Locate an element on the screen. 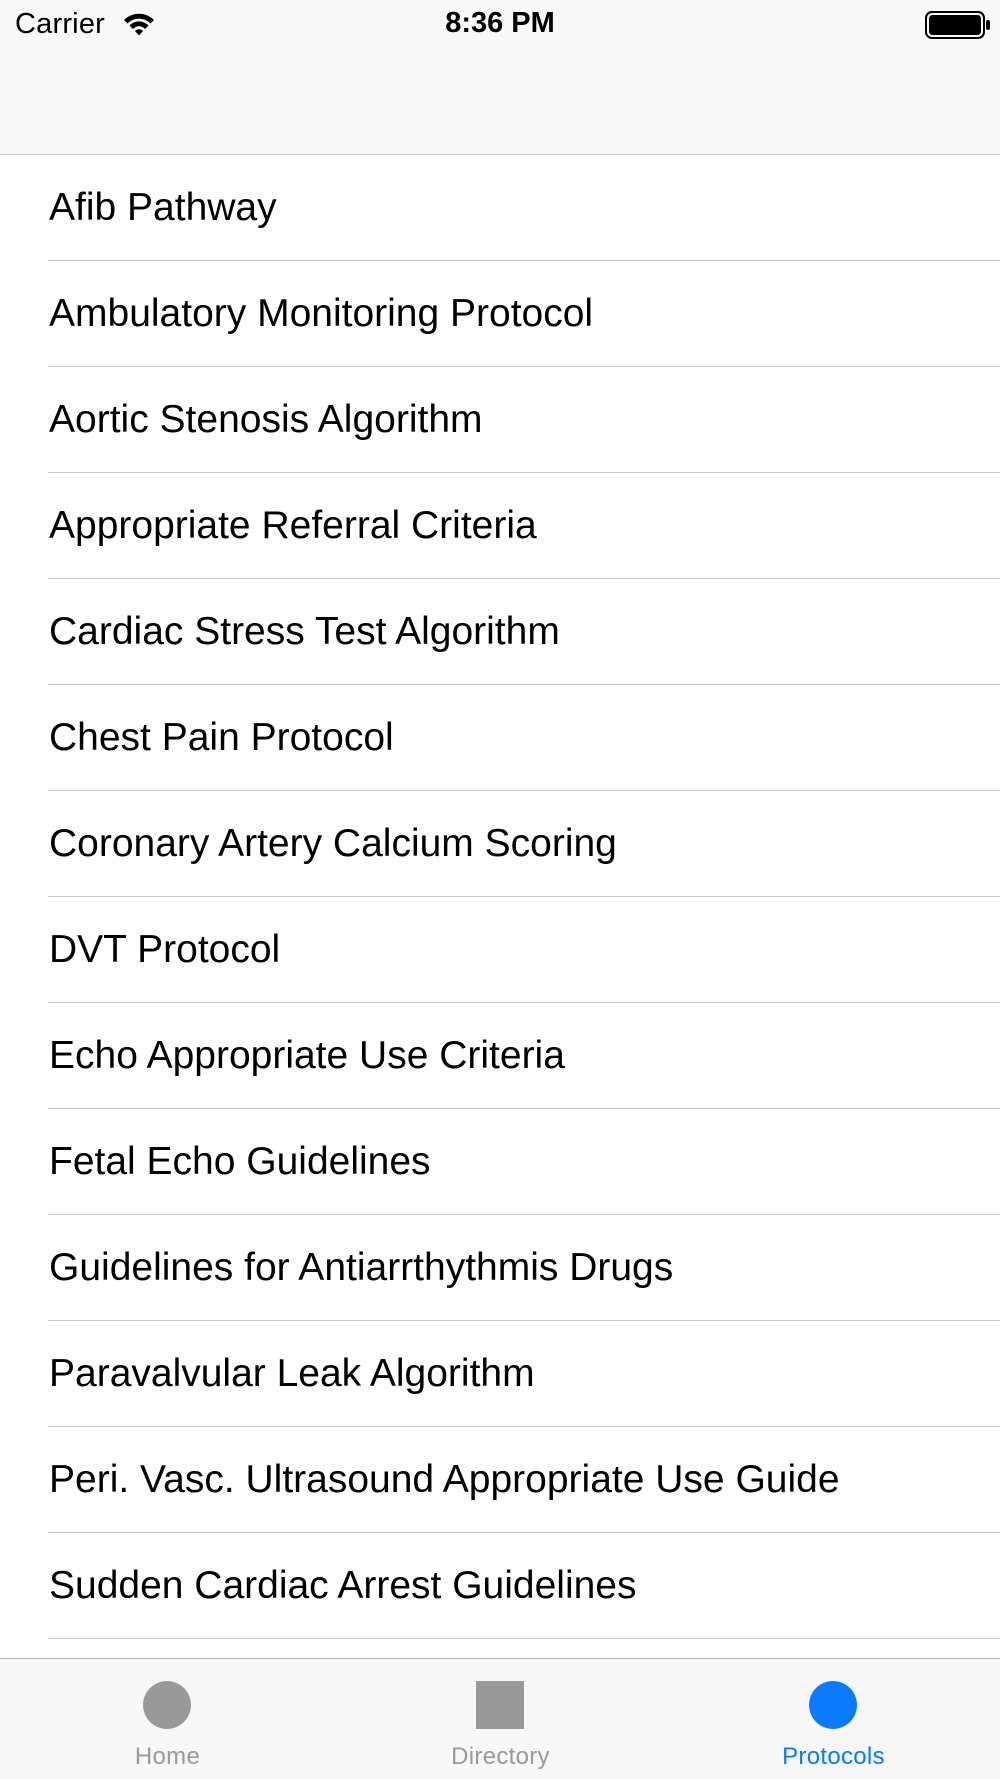  list-item: Coronary Artery Calcium Scoring is located at coordinates (500, 844).